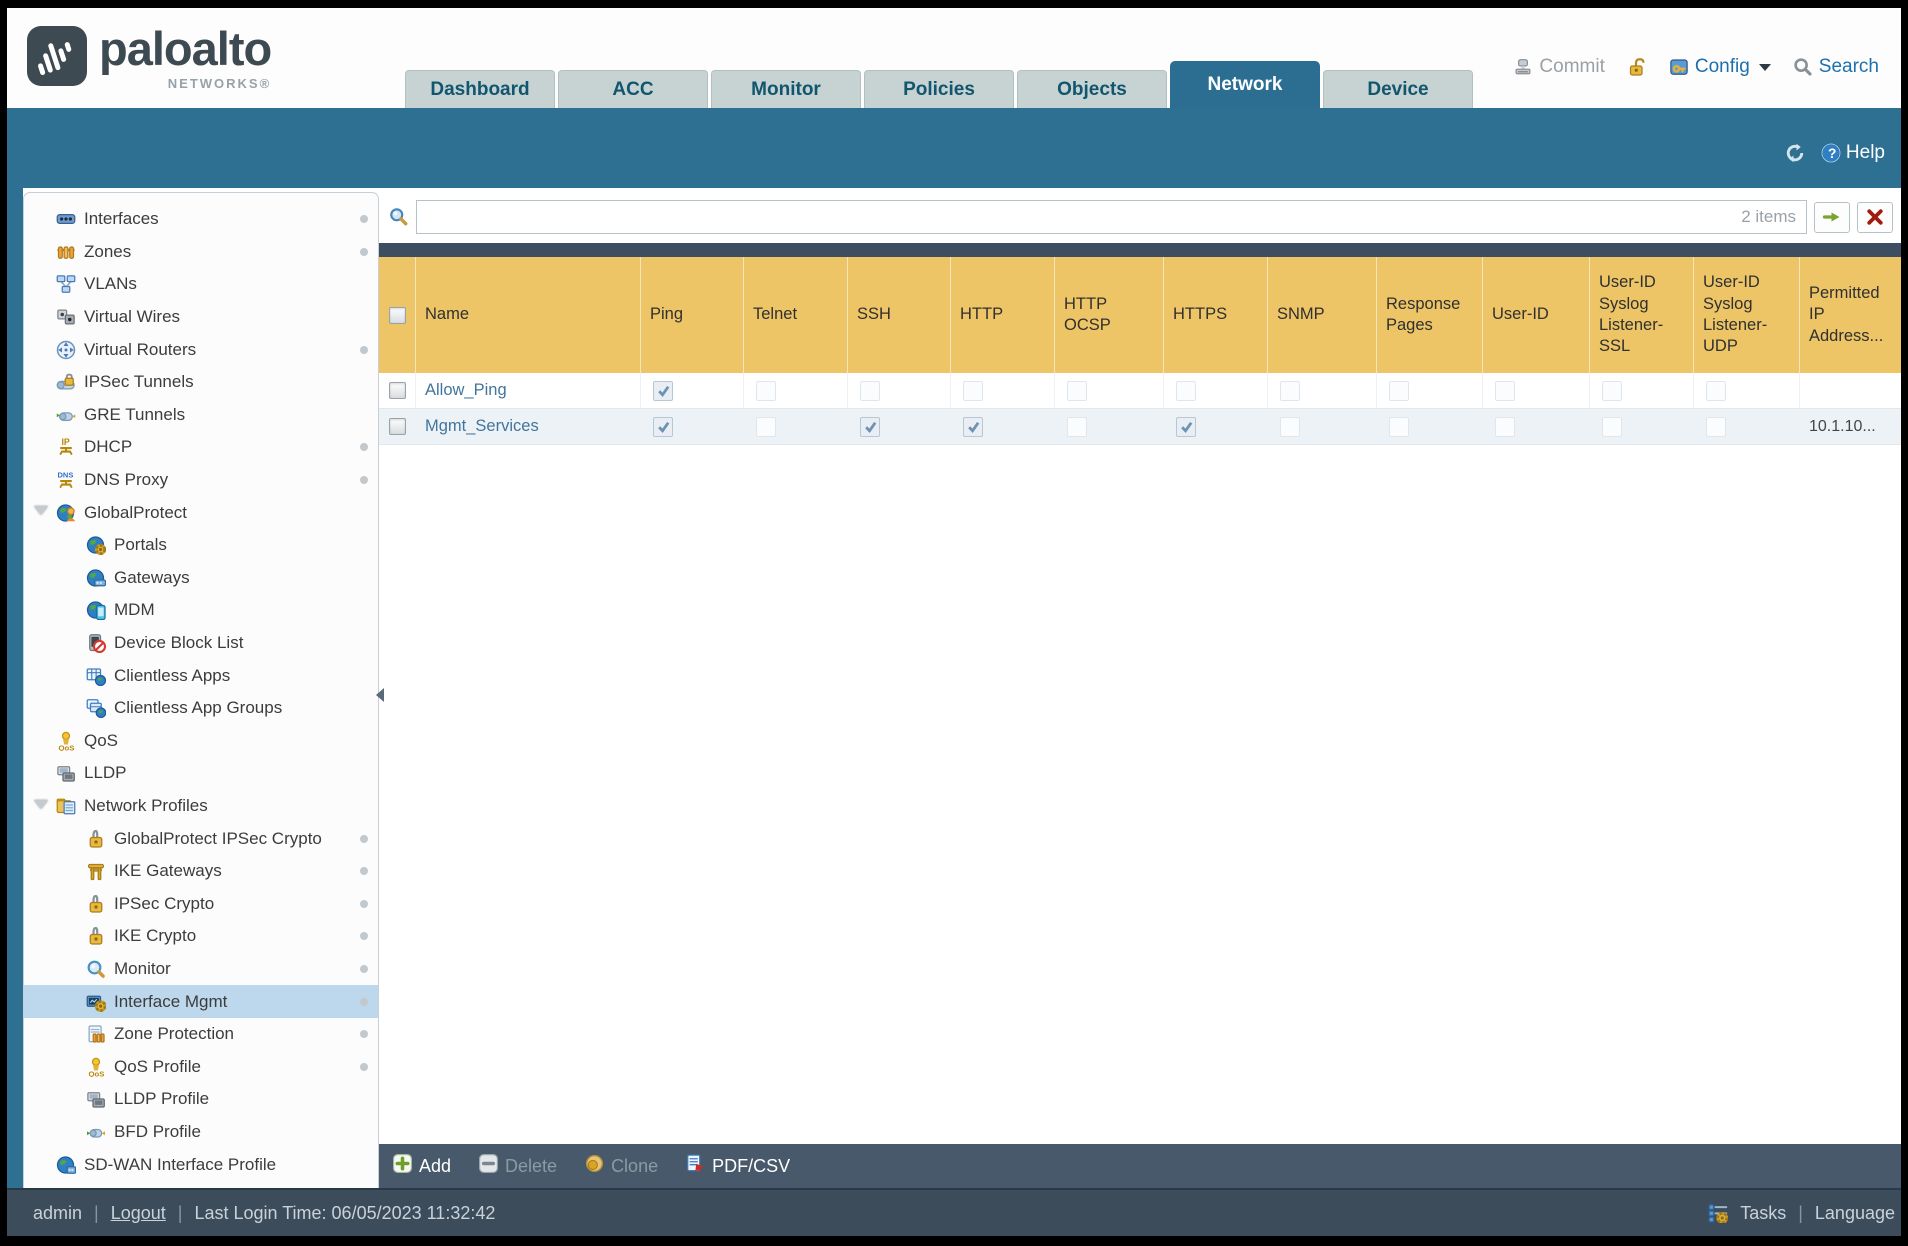 Image resolution: width=1908 pixels, height=1246 pixels. I want to click on sidebar-collapse-handle, so click(380, 695).